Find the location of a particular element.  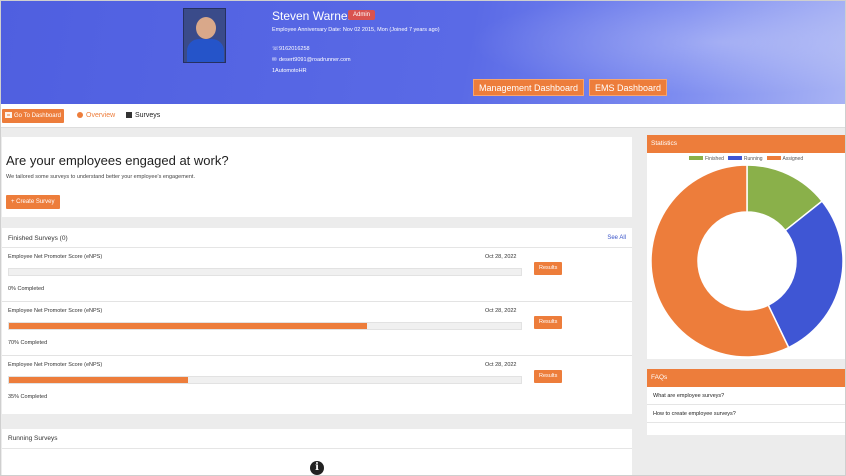

go-to-dashboard-button: Go To Dashboard is located at coordinates (33, 116).